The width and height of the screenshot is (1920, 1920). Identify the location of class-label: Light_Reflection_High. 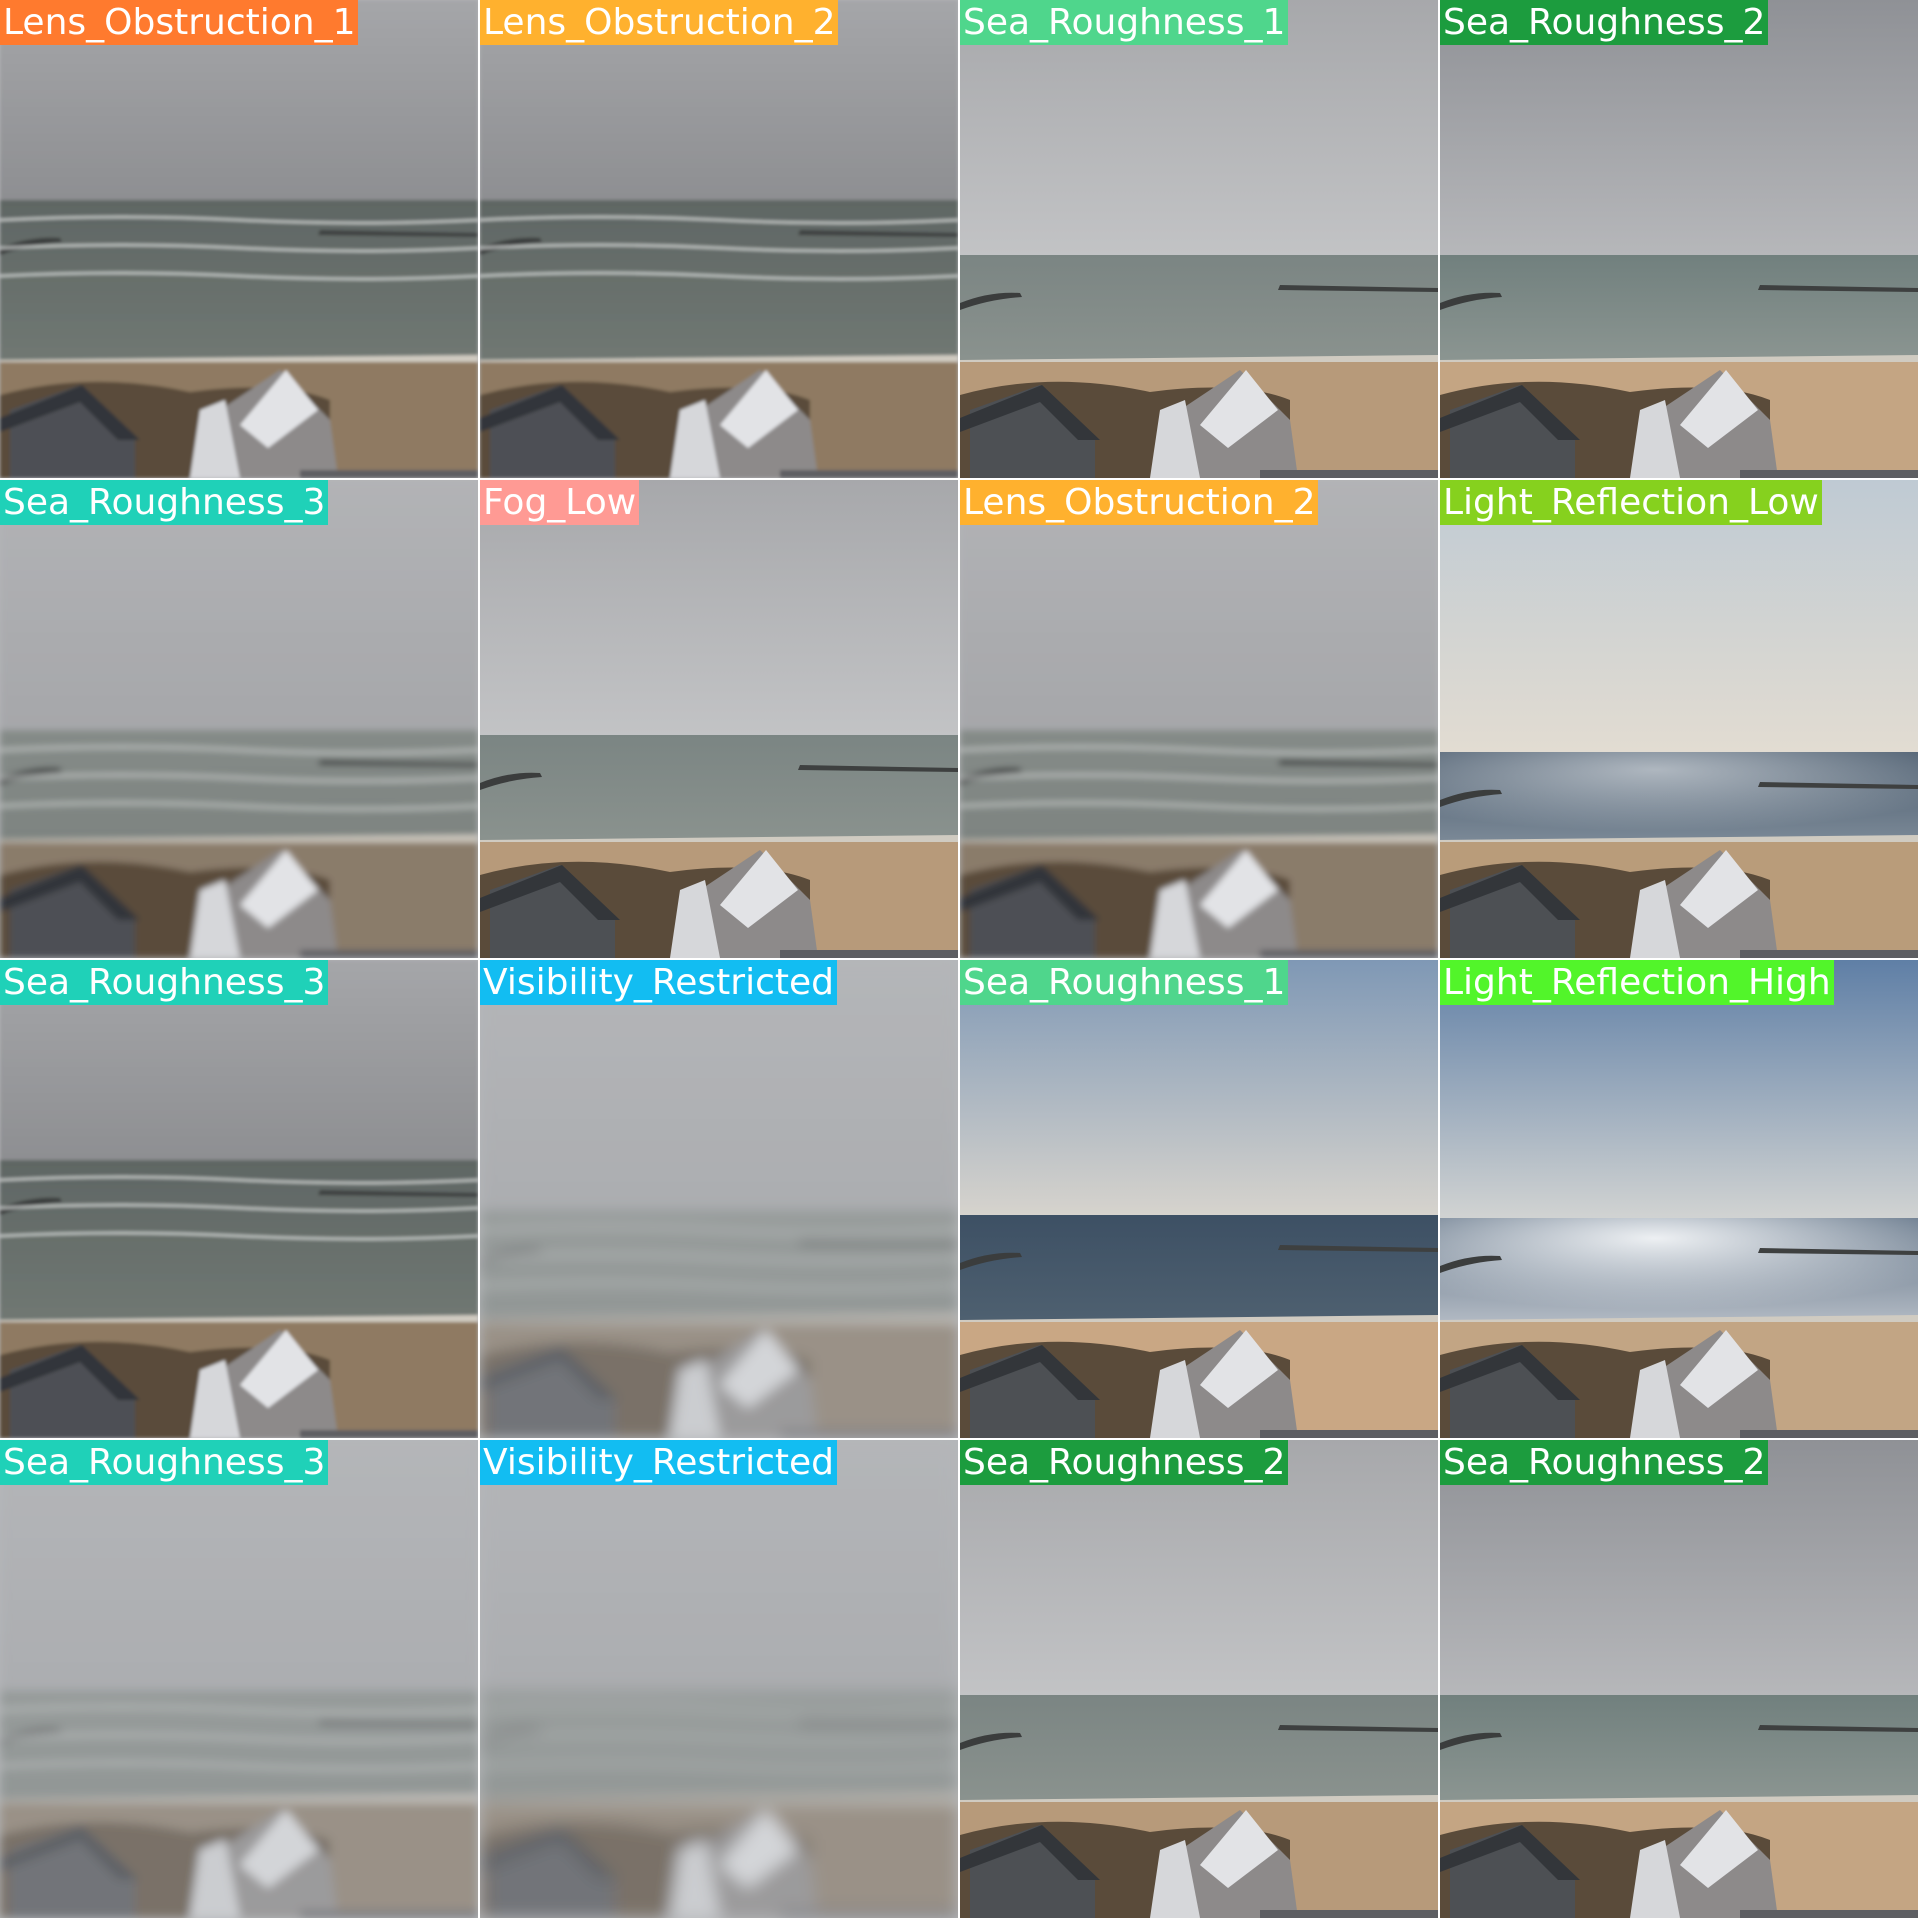
(1637, 982).